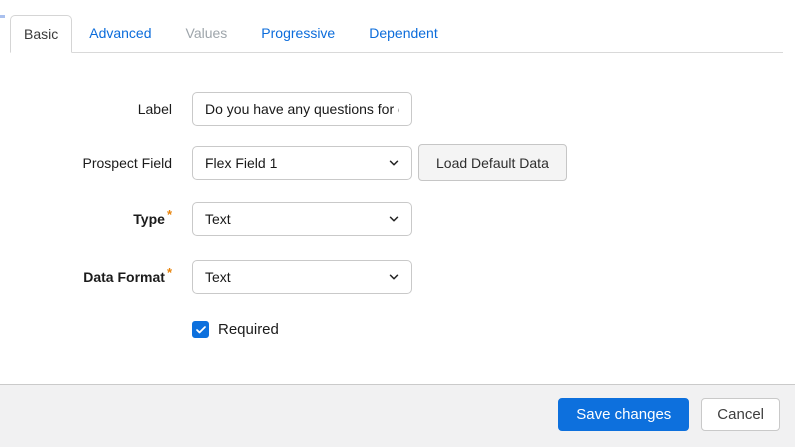  Describe the element at coordinates (492, 162) in the screenshot. I see `load-default-data-button: Load Default Data` at that location.